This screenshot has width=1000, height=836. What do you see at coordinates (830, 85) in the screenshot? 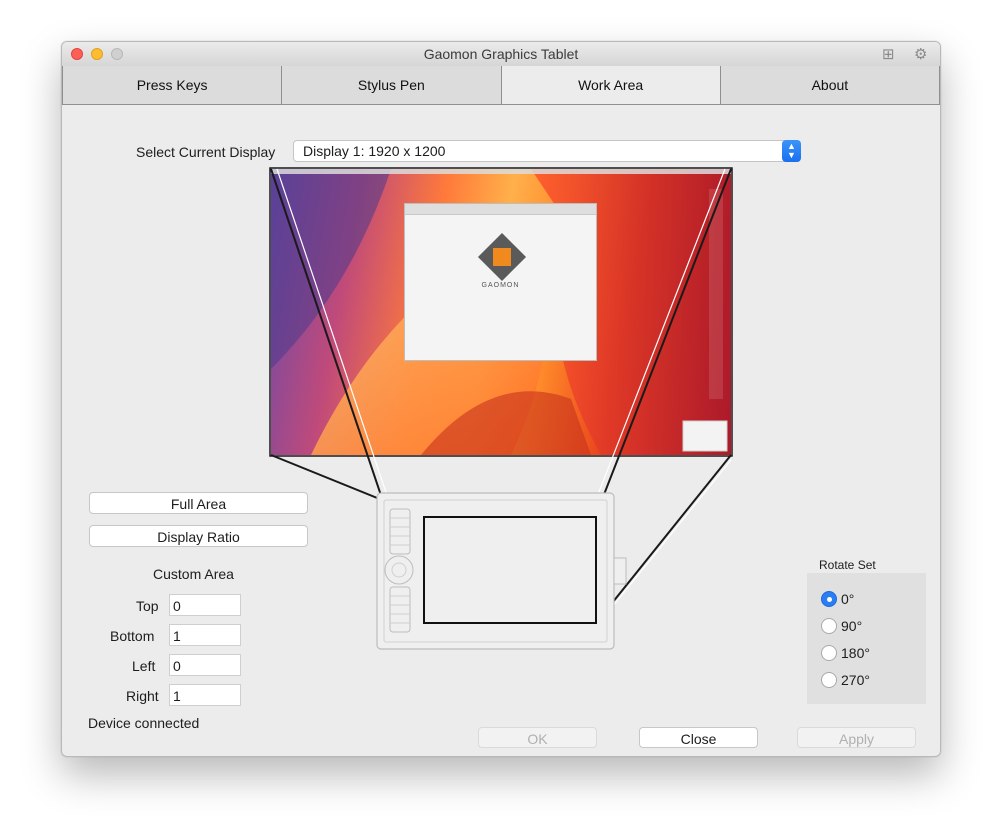
I see `tab-about: About` at bounding box center [830, 85].